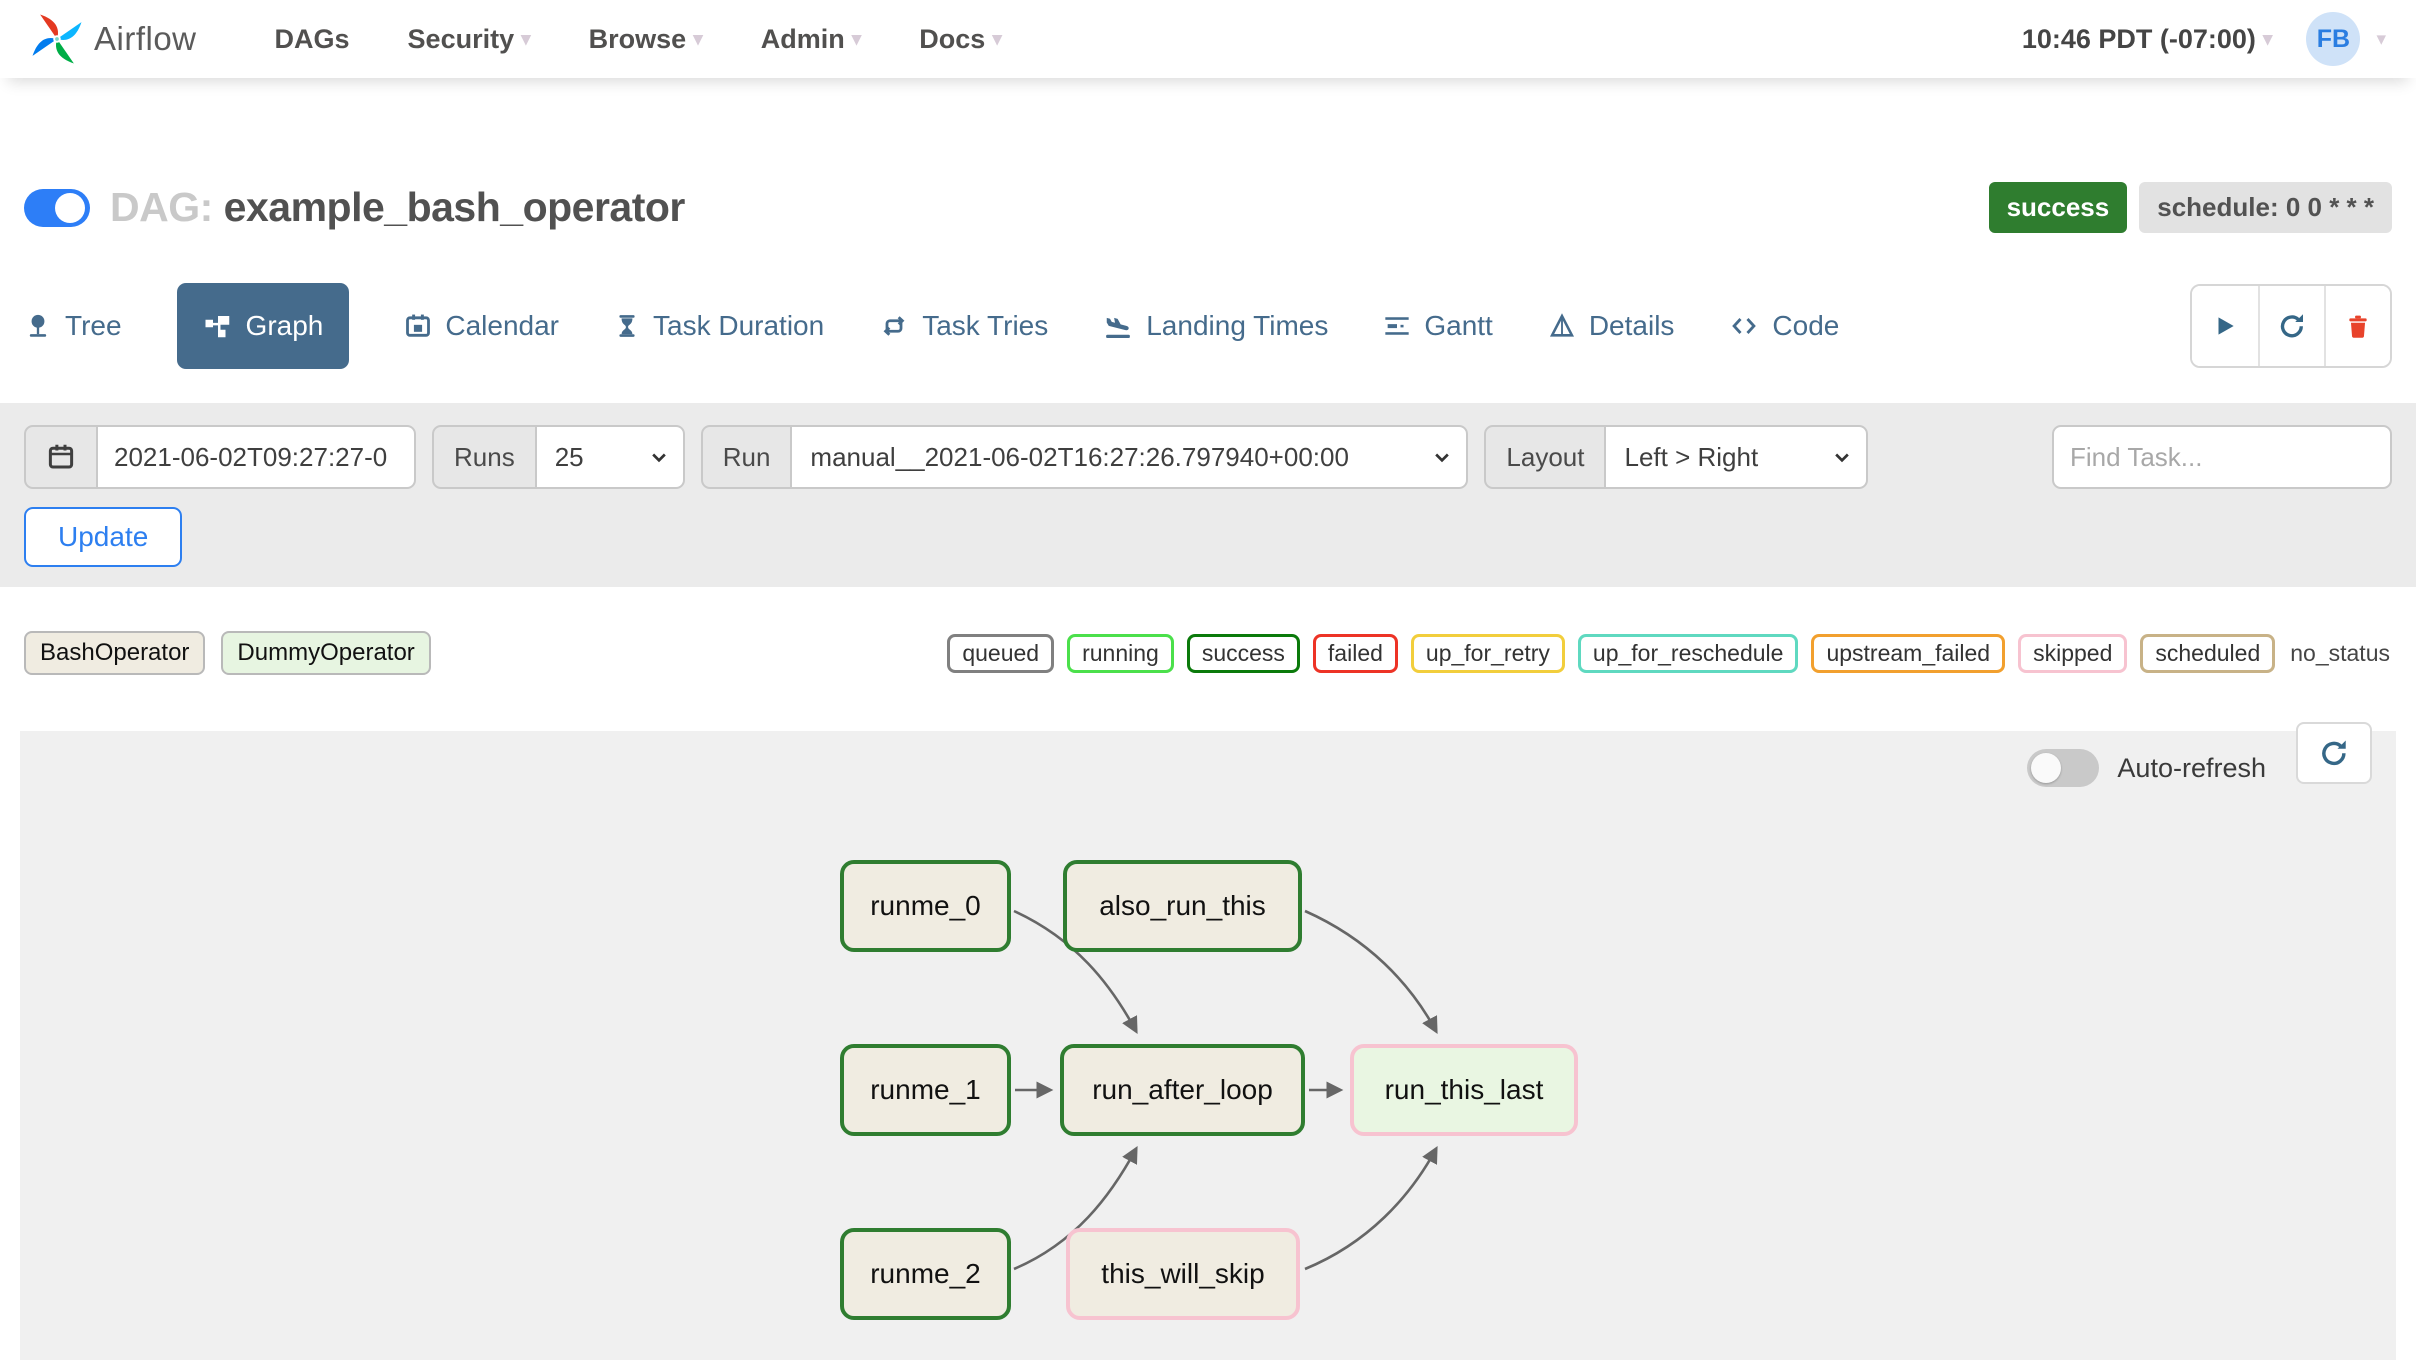  I want to click on trigger-dag-button, so click(2225, 326).